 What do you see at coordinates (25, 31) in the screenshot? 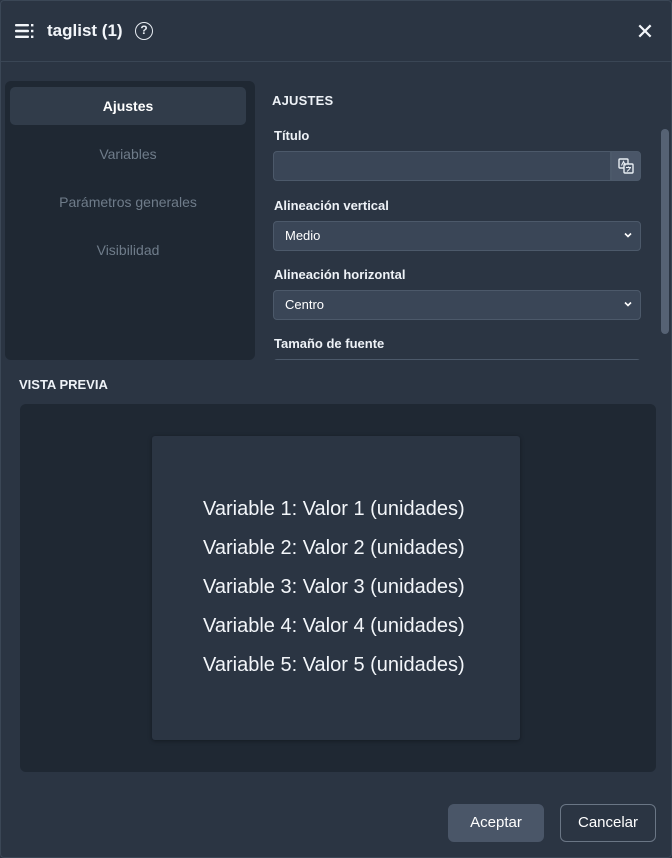
I see `menu-icon` at bounding box center [25, 31].